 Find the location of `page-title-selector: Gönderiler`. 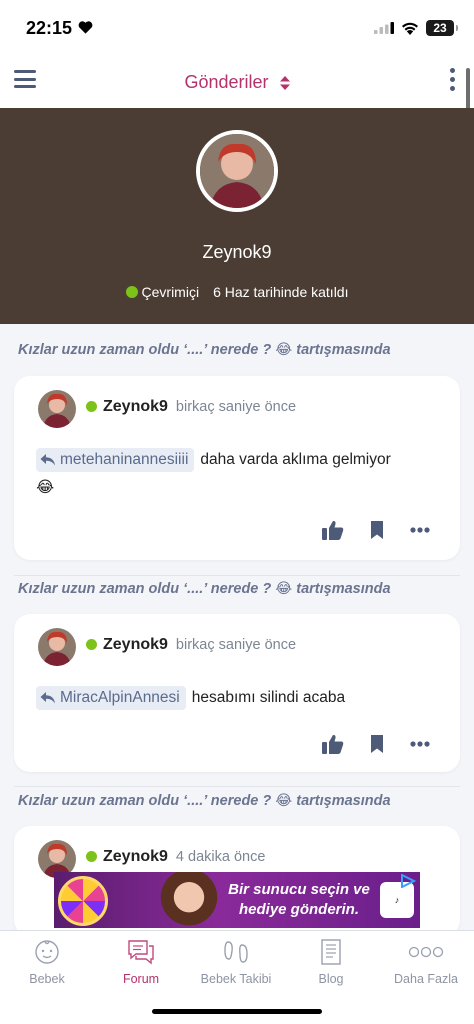

page-title-selector: Gönderiler is located at coordinates (237, 82).